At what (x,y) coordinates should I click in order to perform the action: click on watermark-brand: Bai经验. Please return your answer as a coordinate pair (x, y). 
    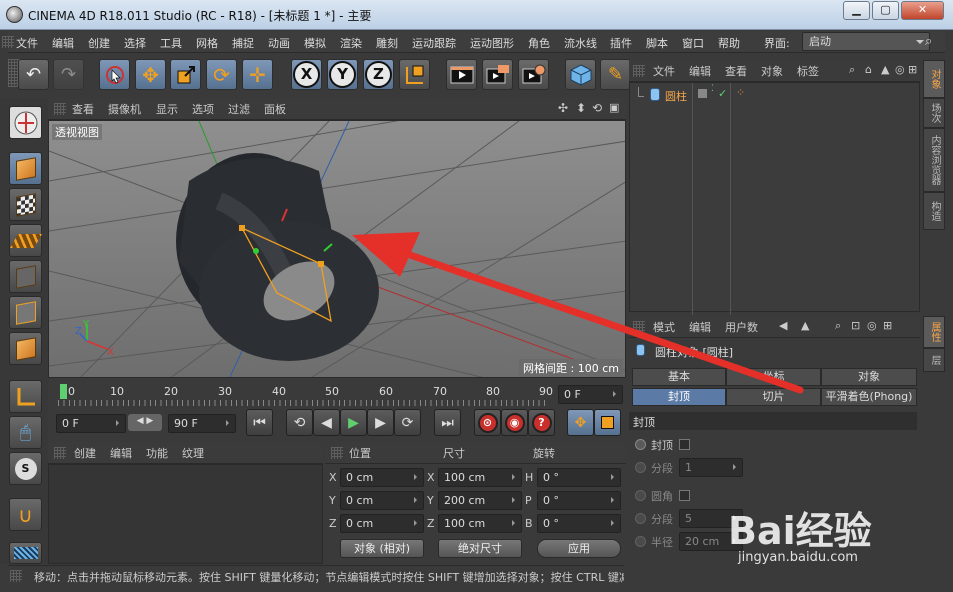
    Looking at the image, I should click on (800, 531).